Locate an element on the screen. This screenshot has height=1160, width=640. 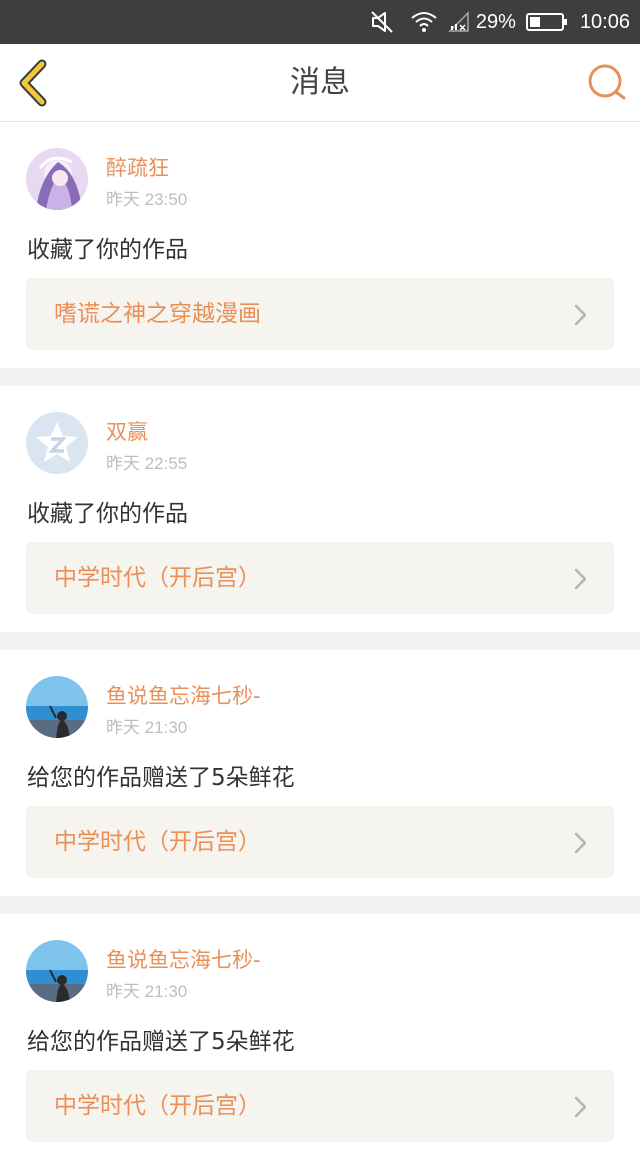
clock: 10:06 is located at coordinates (604, 21).